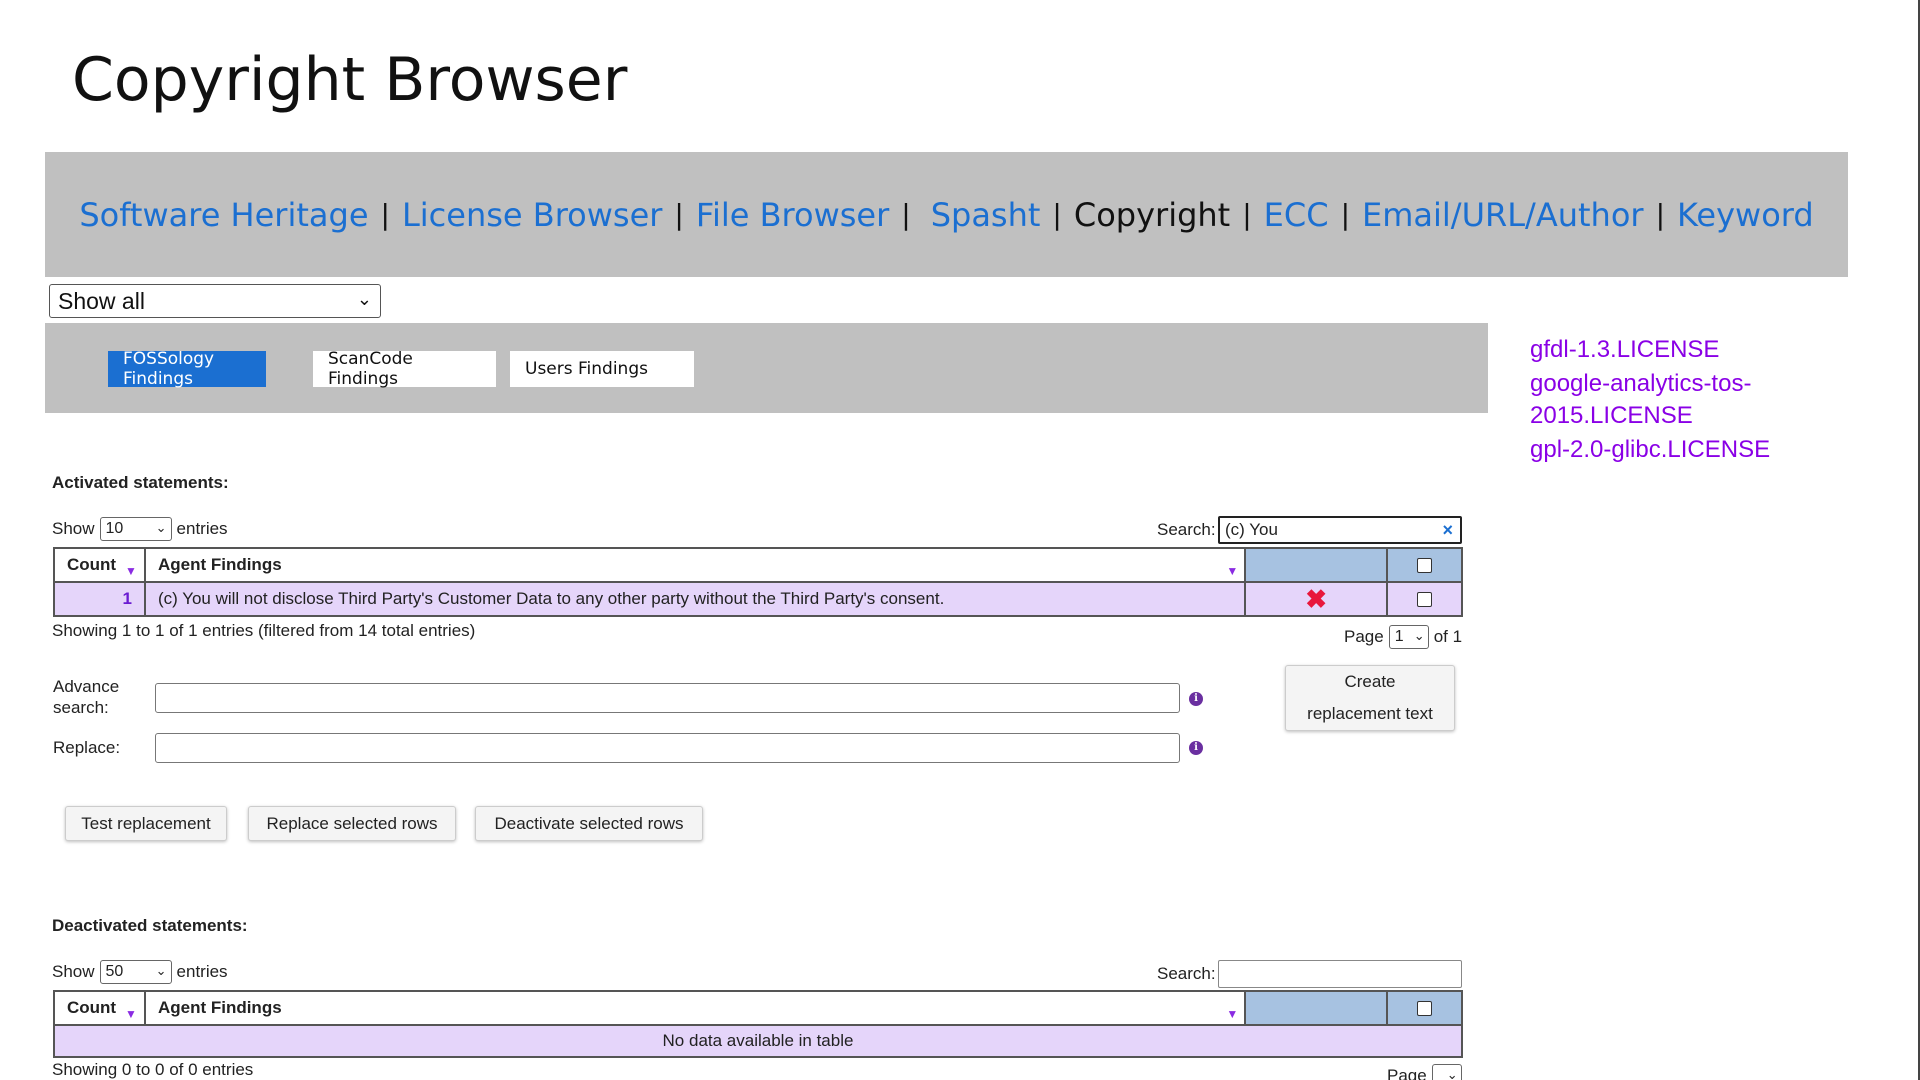  I want to click on activated-length-control: Show 10 ⌄ entries, so click(140, 529).